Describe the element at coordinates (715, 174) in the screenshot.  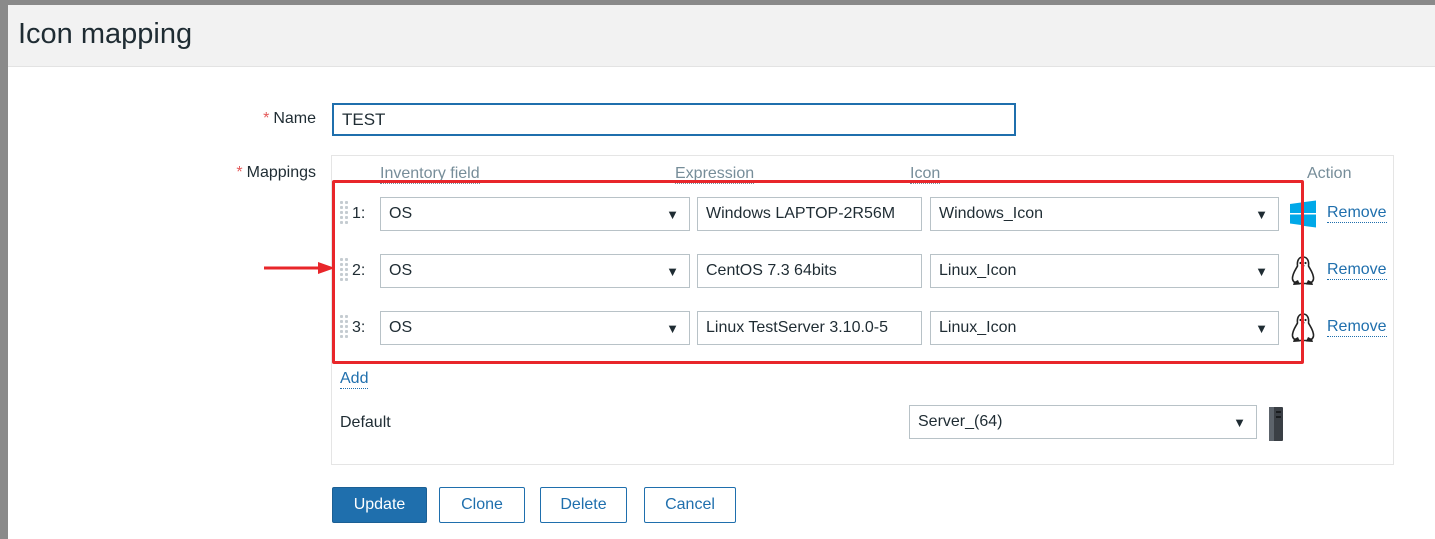
I see `header-expression: Expression` at that location.